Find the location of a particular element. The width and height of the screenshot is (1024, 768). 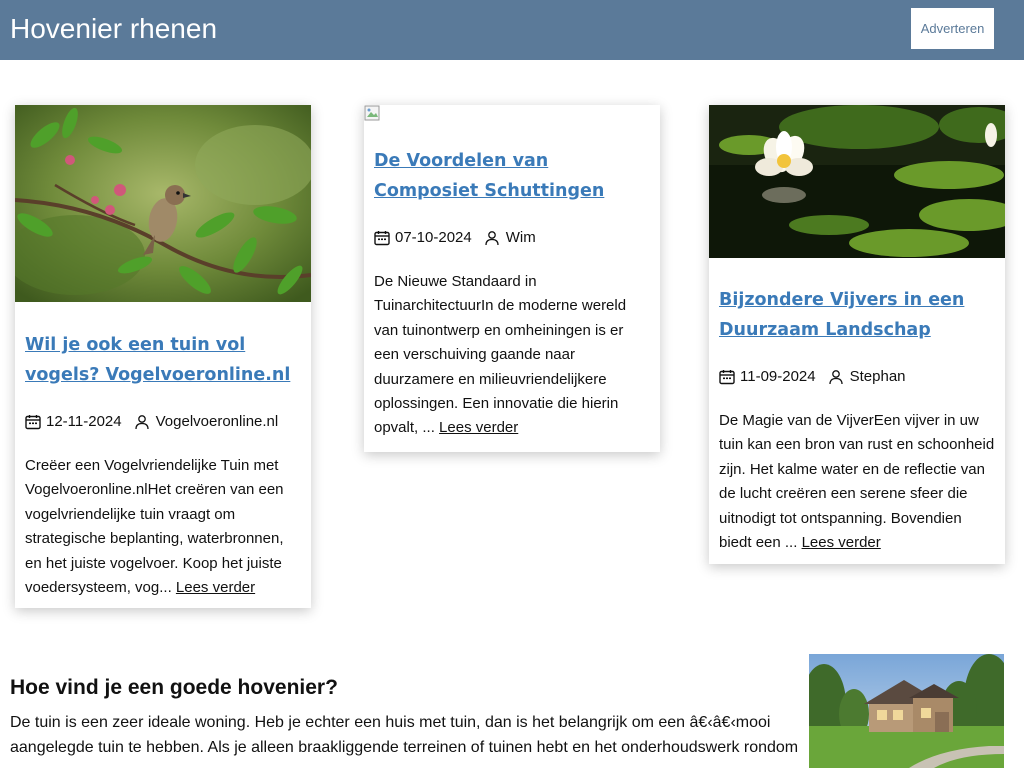

post-meta: 12-11-2024 Vogelvoeronline.nl is located at coordinates (163, 422).